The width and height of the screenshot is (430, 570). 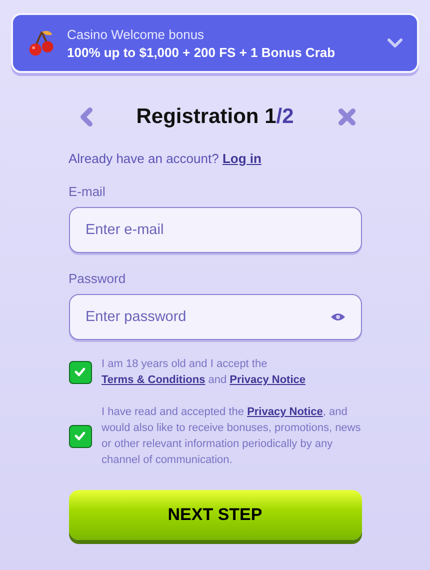 What do you see at coordinates (215, 117) in the screenshot?
I see `registration-title: Registration 1/2` at bounding box center [215, 117].